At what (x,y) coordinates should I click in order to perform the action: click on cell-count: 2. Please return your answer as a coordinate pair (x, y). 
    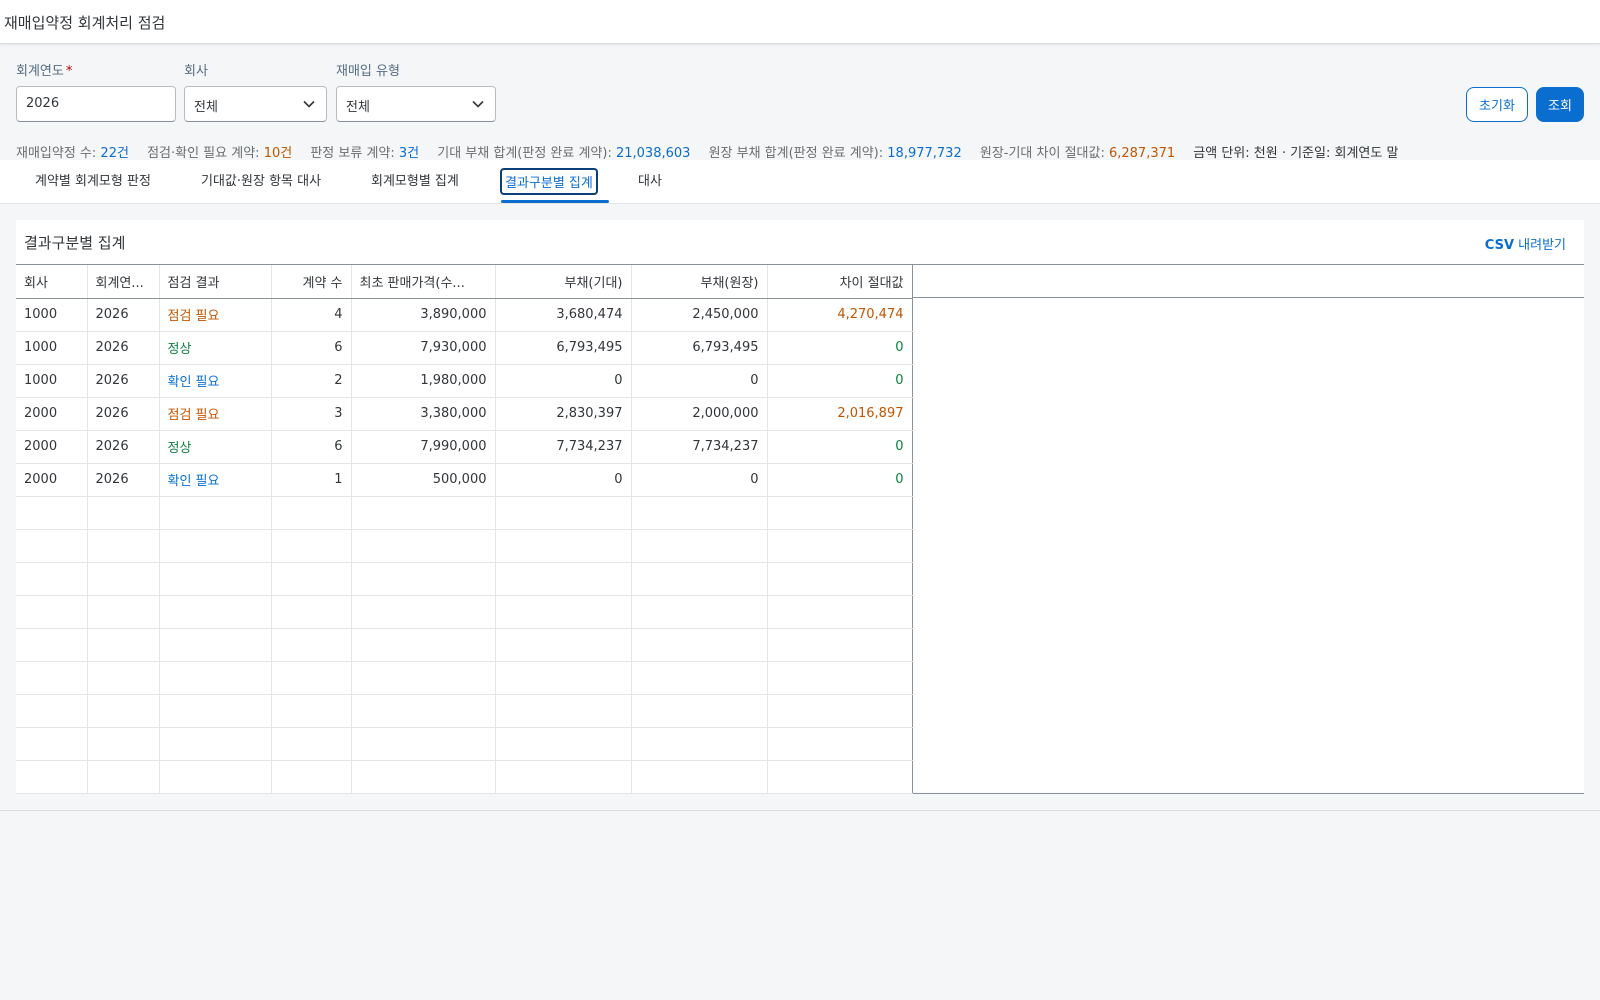
    Looking at the image, I should click on (311, 381).